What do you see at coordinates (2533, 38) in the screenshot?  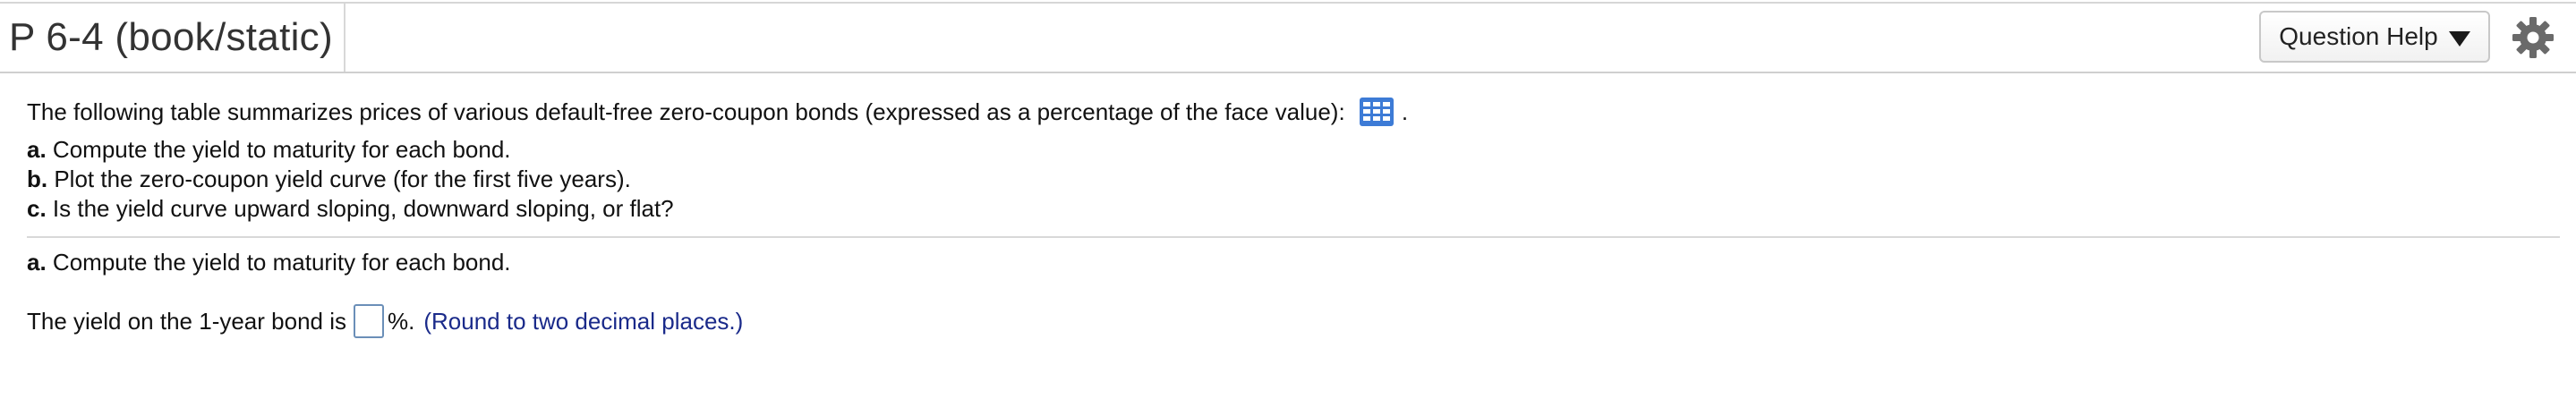 I see `gear-icon` at bounding box center [2533, 38].